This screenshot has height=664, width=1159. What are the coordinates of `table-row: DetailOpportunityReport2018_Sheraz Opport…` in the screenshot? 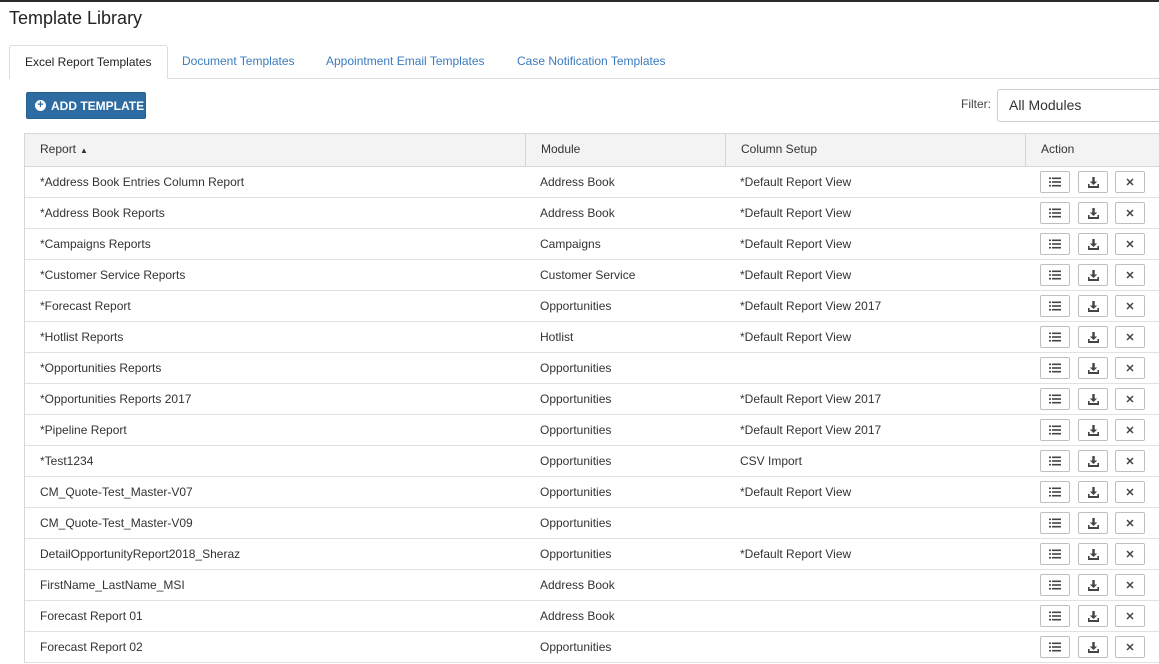 It's located at (592, 554).